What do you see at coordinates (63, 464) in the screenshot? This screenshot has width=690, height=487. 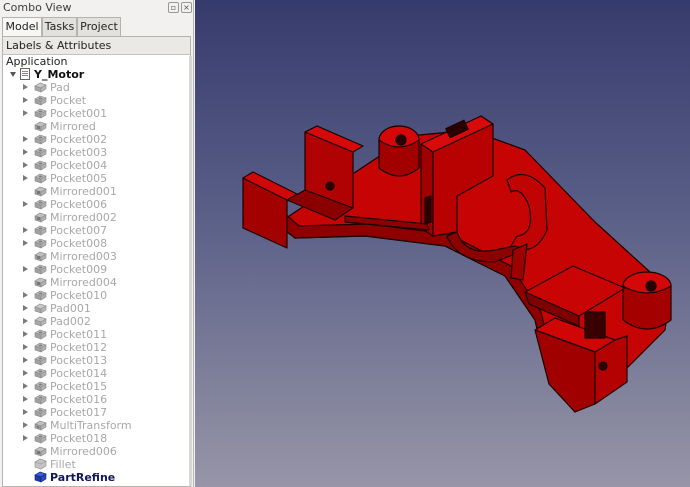 I see `tree-item-label: Fillet` at bounding box center [63, 464].